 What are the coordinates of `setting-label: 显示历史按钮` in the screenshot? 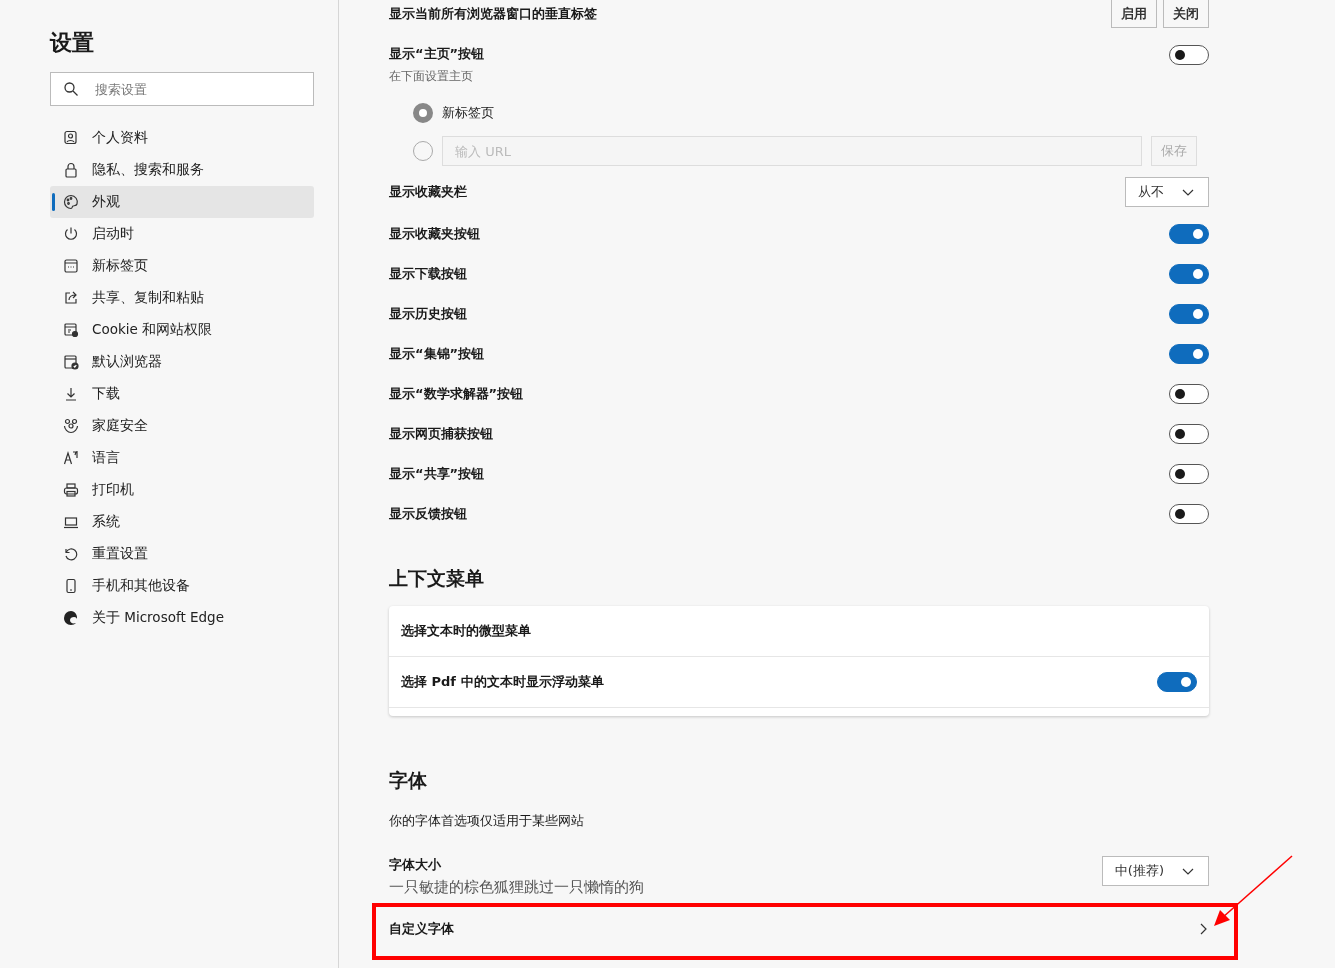 It's located at (428, 314).